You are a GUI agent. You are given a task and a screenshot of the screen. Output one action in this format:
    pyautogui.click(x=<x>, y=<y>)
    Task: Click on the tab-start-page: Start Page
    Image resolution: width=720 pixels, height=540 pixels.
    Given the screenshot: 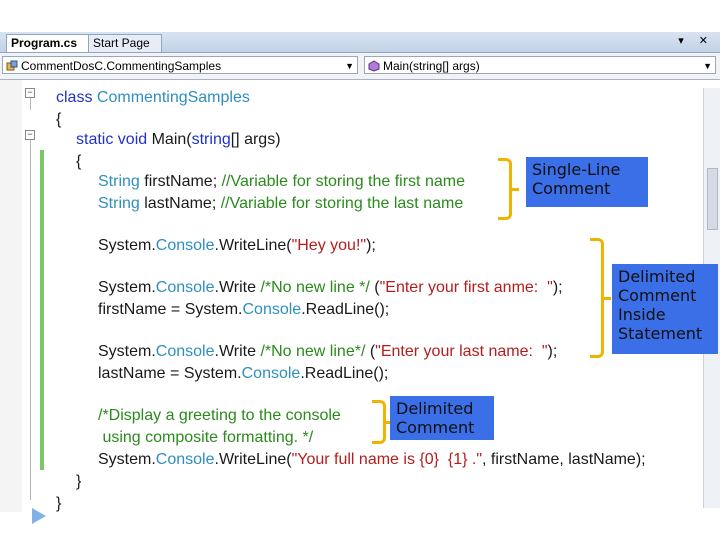 What is the action you would take?
    pyautogui.click(x=125, y=43)
    